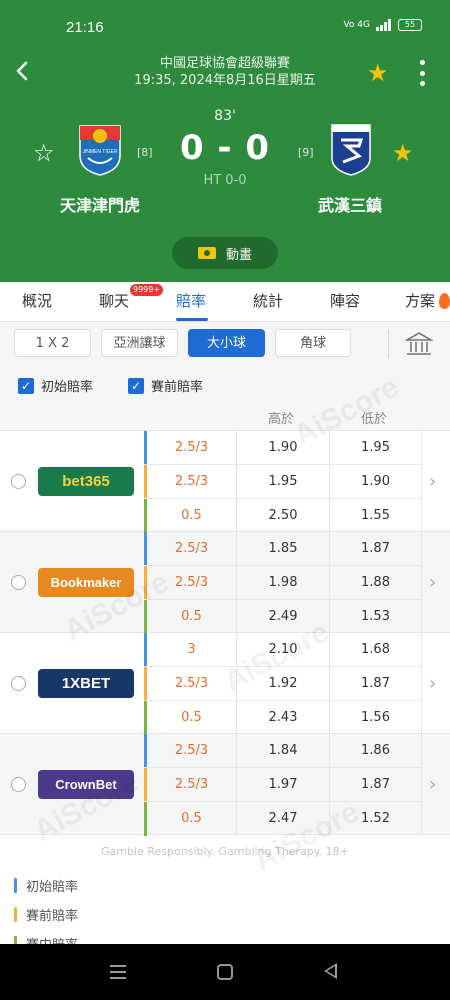 Image resolution: width=450 pixels, height=1000 pixels. Describe the element at coordinates (177, 387) in the screenshot. I see `checkbox-pre-label: 賽前賠率` at that location.